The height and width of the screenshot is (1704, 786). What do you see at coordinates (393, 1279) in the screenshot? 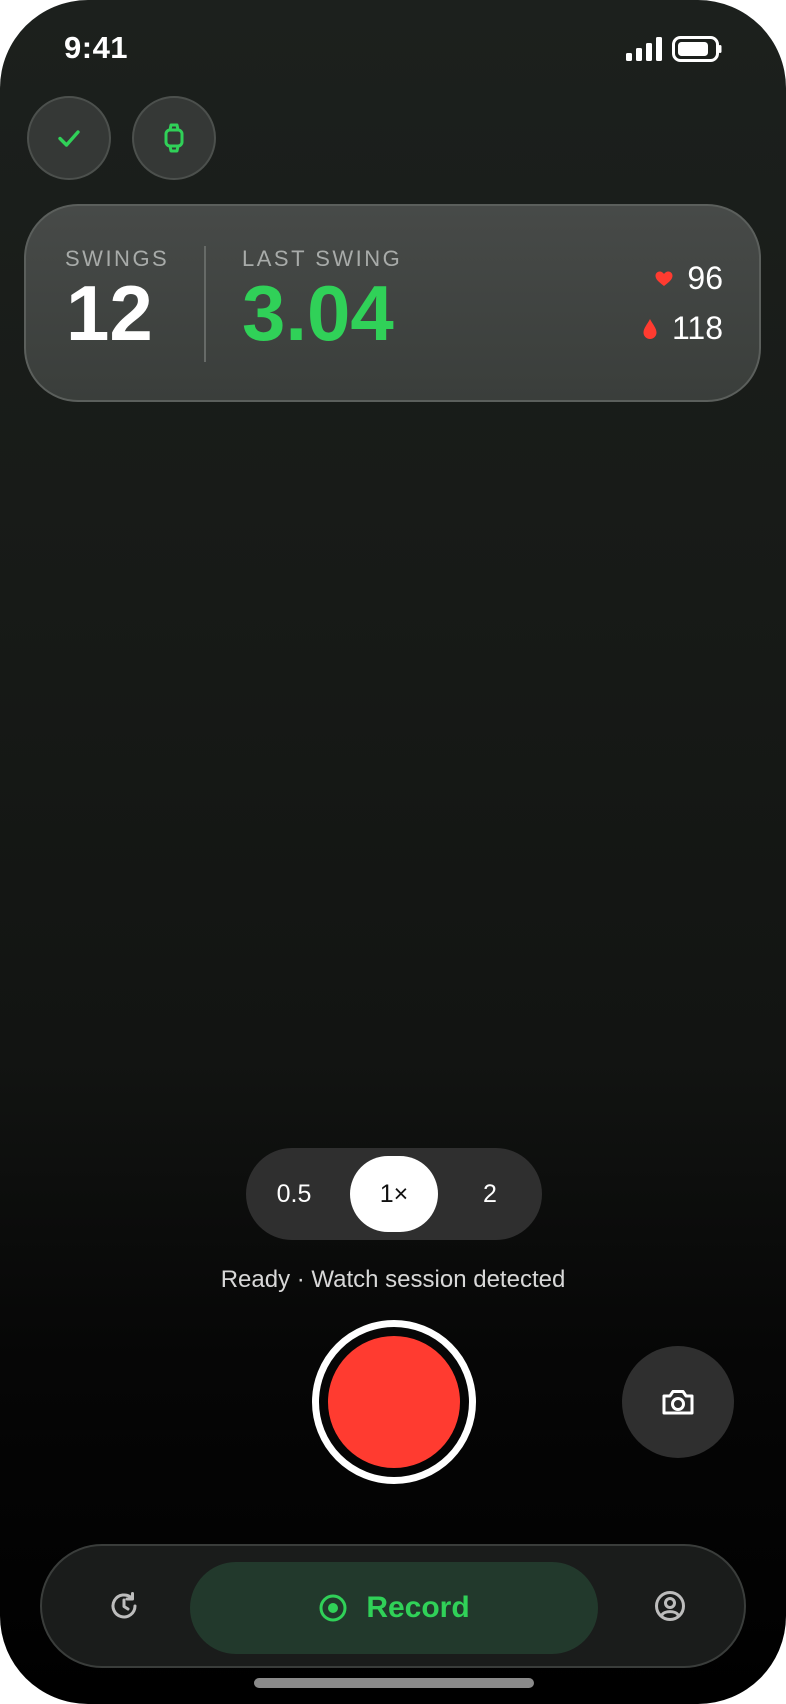
I see `status-message: Ready · Watch session detected` at bounding box center [393, 1279].